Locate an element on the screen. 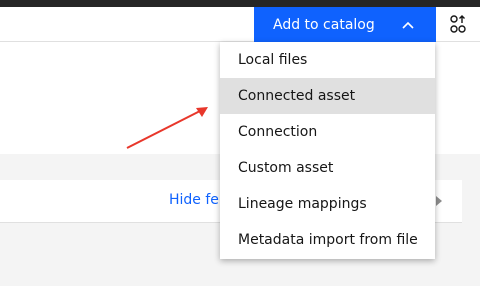 The image size is (480, 286). menu-item-connection: Connection is located at coordinates (327, 132).